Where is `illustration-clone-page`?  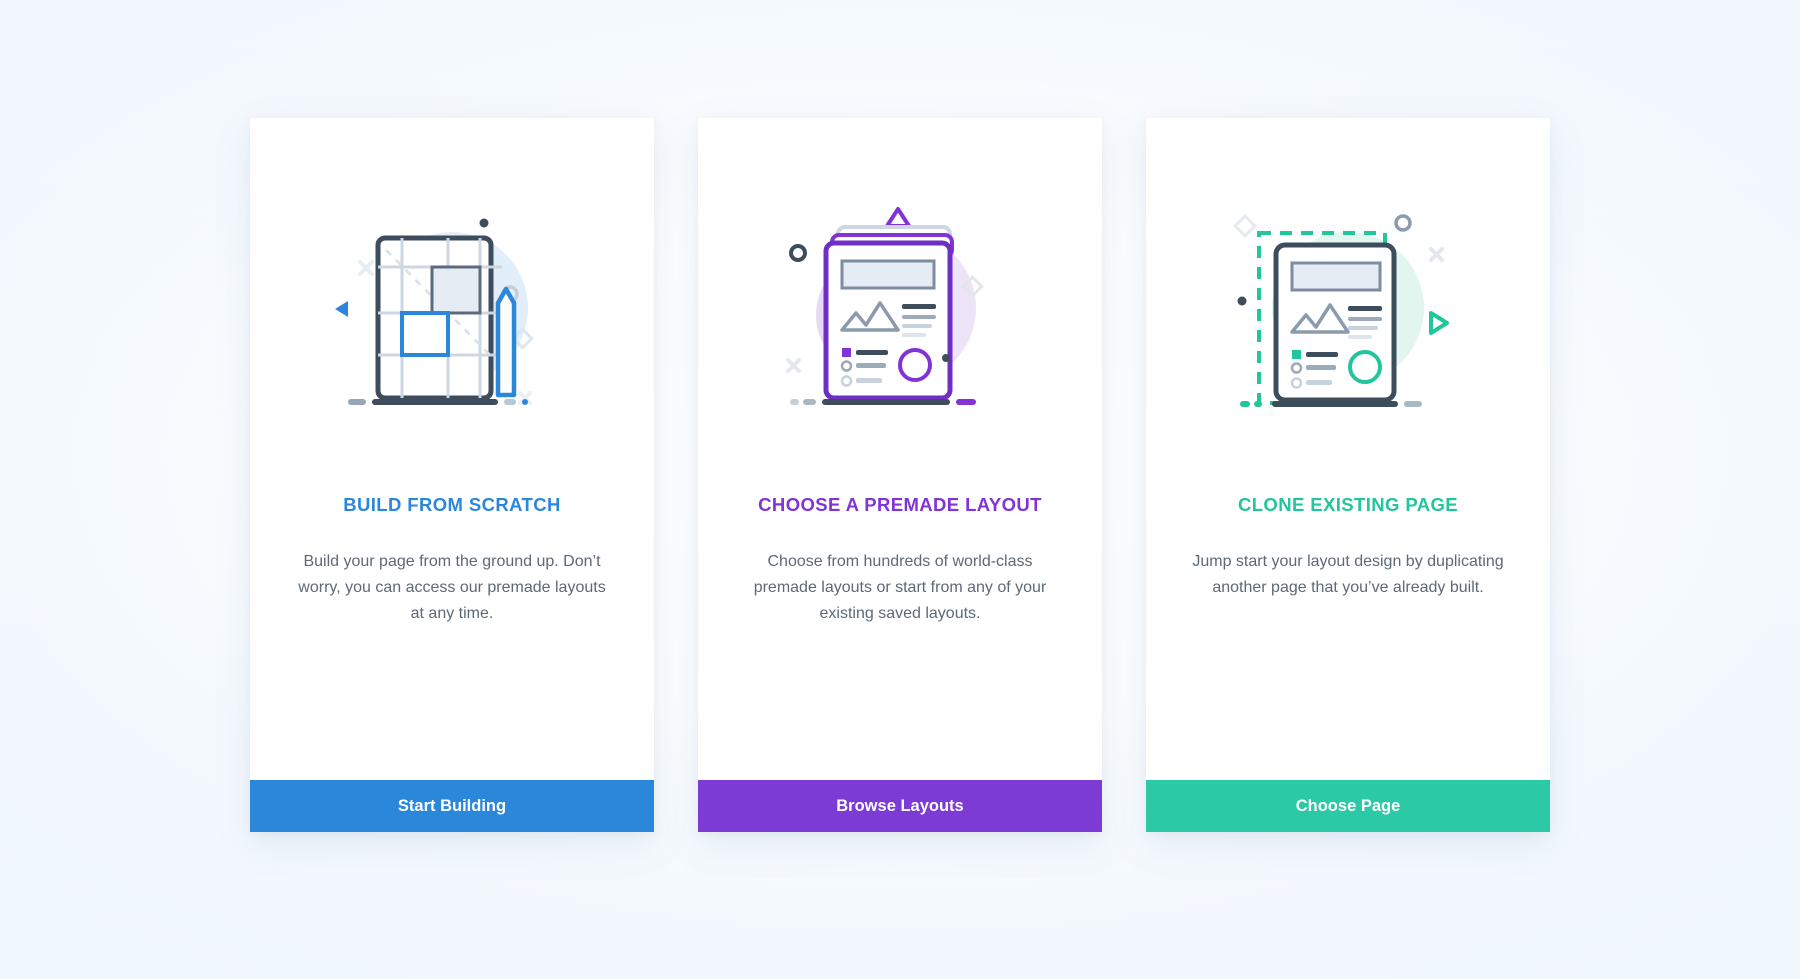 illustration-clone-page is located at coordinates (1348, 304).